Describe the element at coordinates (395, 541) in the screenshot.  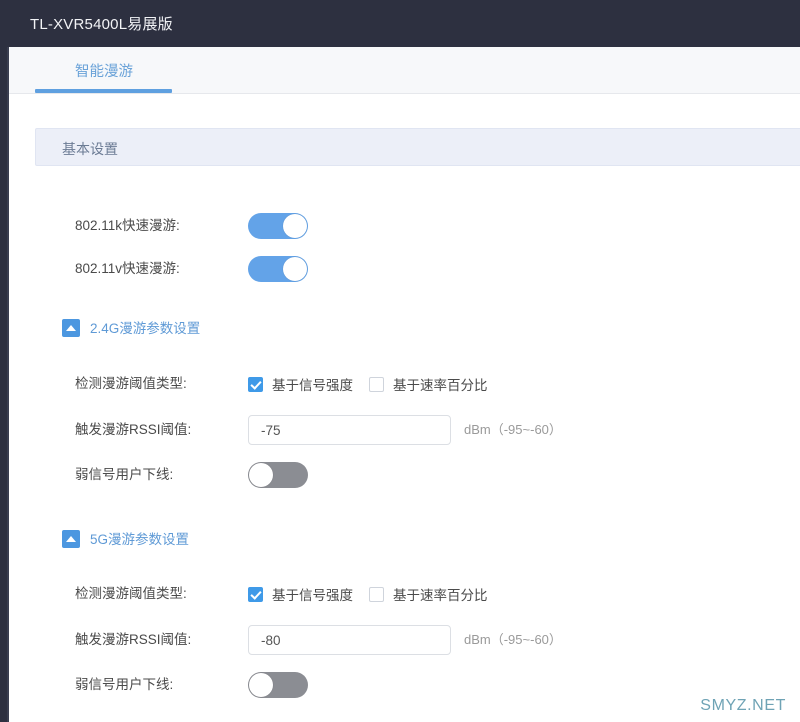
I see `group-header-5g: 5G漫游参数设置` at that location.